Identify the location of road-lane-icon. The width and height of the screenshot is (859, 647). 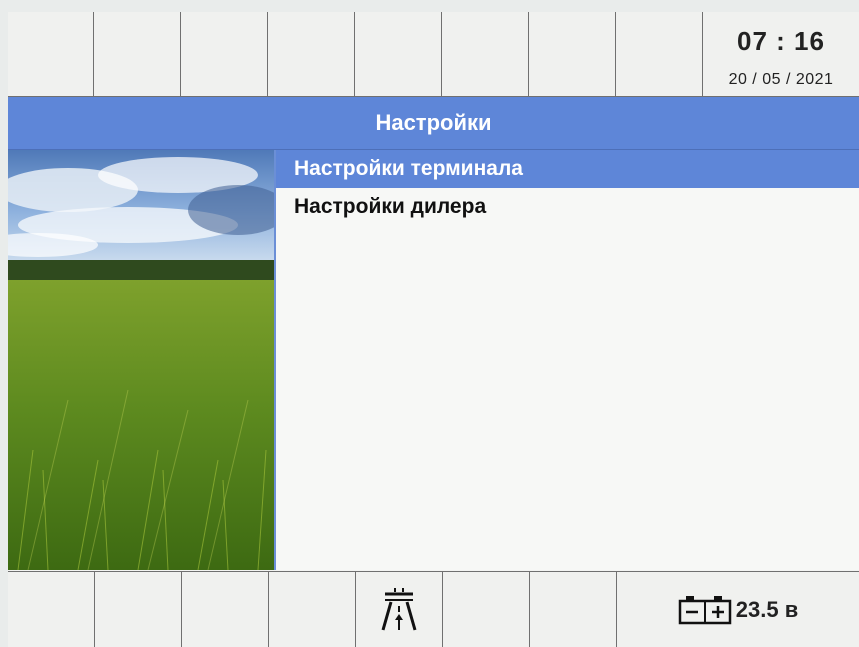
(399, 608).